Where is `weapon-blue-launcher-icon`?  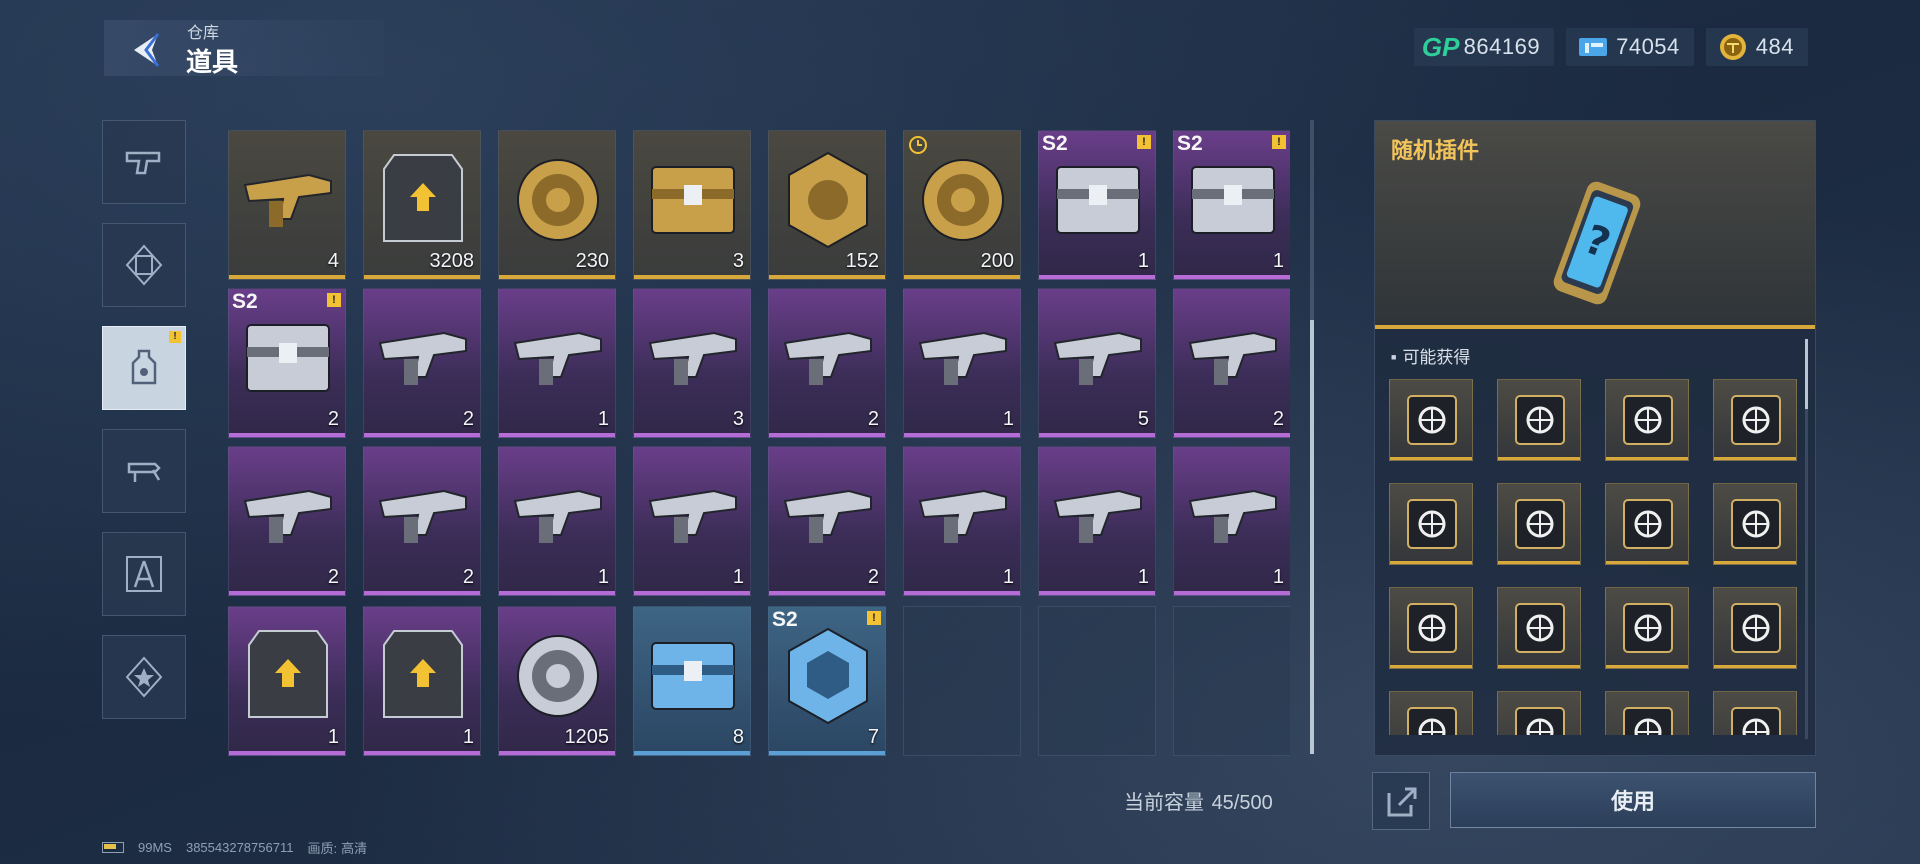 weapon-blue-launcher-icon is located at coordinates (1232, 516).